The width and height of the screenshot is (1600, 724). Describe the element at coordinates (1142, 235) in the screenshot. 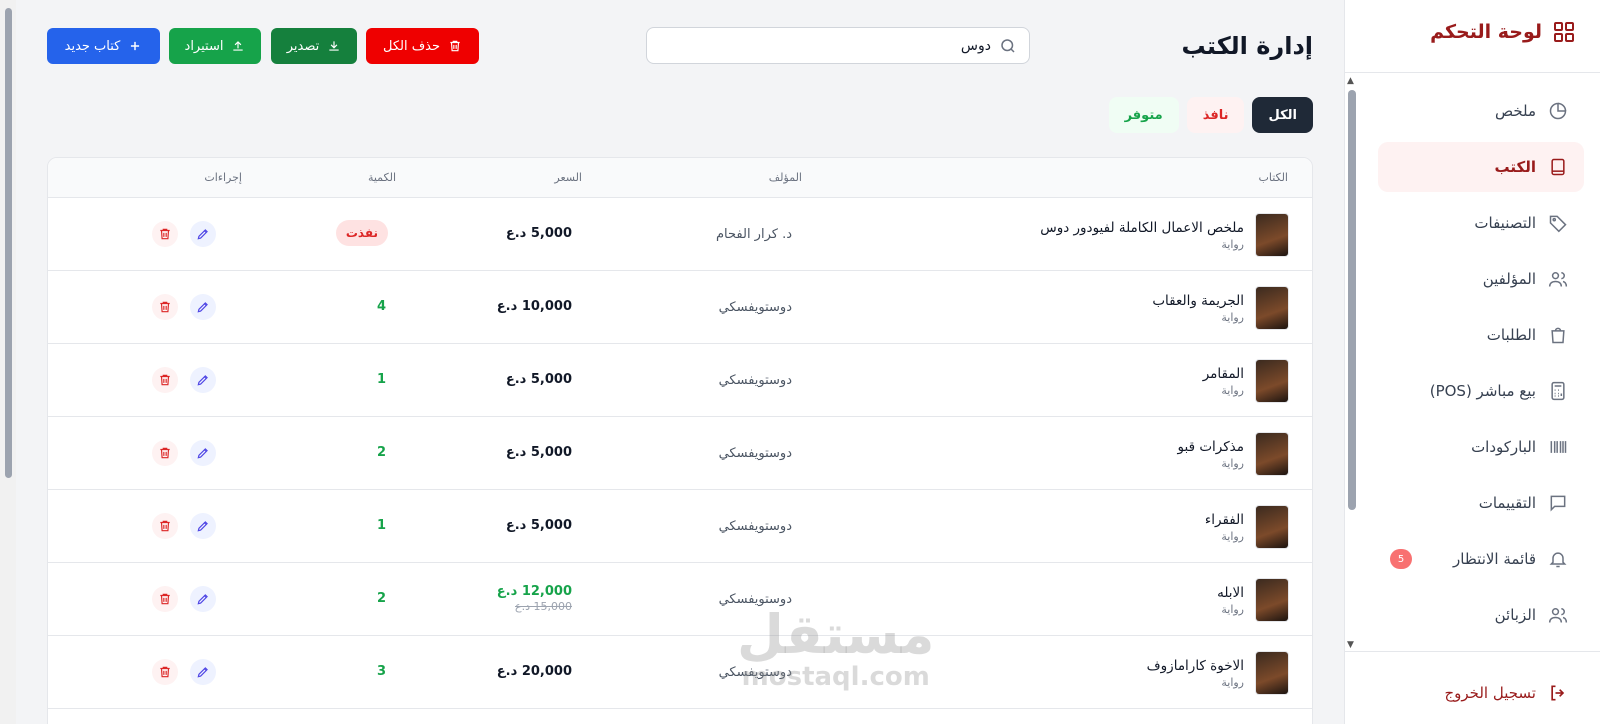

I see `book-info: ملخص الاعمال الكاملة لفيودور دوس رواية` at that location.